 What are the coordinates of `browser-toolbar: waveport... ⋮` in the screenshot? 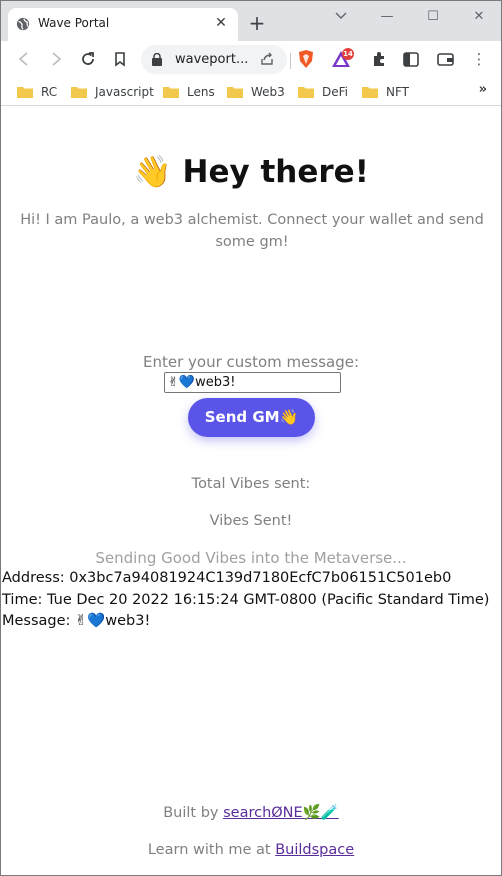 It's located at (251, 59).